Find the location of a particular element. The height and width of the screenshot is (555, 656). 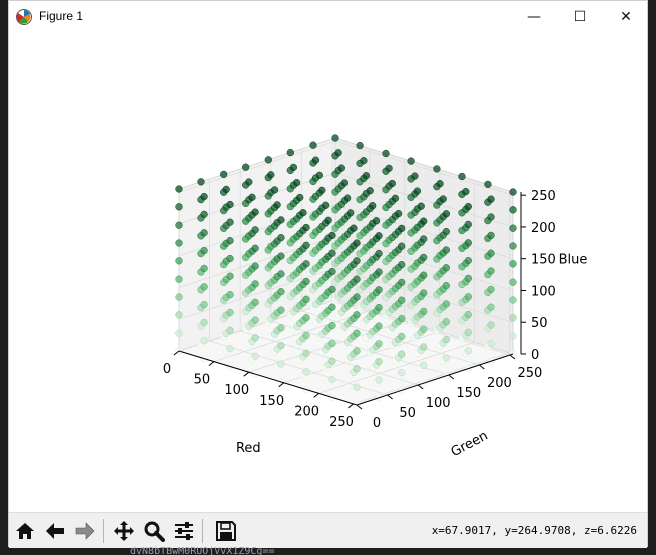

x-tick-label: 200 is located at coordinates (306, 411).